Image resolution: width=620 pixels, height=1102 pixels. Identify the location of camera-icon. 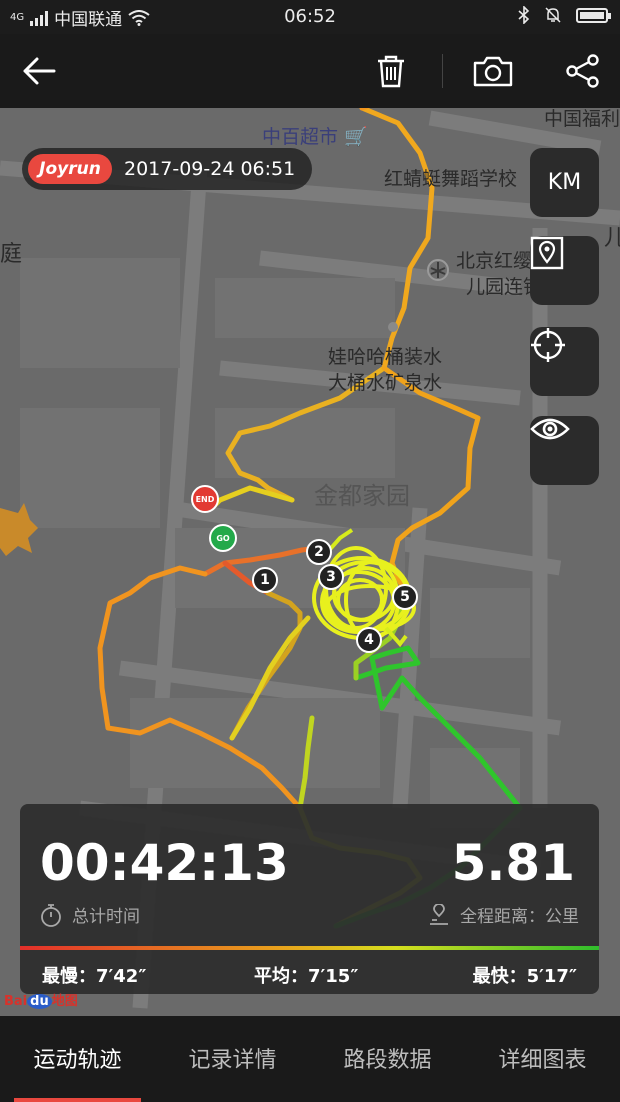
(493, 71).